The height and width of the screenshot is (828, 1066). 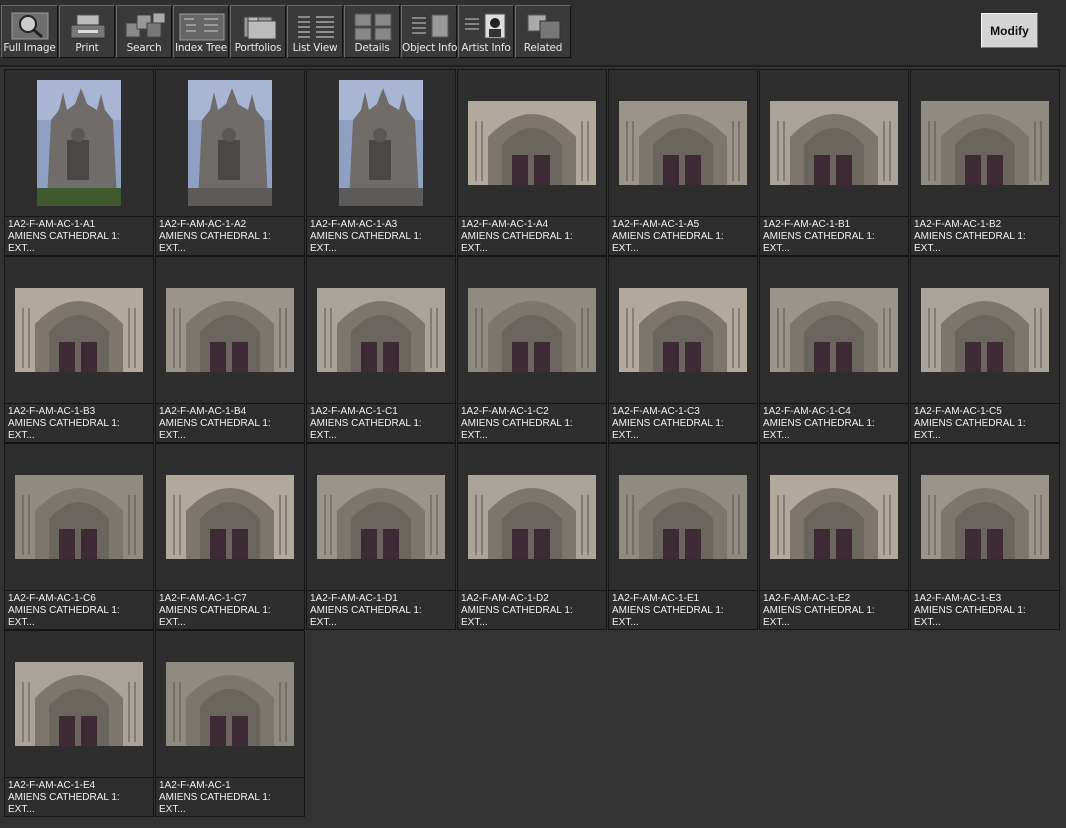 What do you see at coordinates (486, 26) in the screenshot?
I see `artist-portrait-icon` at bounding box center [486, 26].